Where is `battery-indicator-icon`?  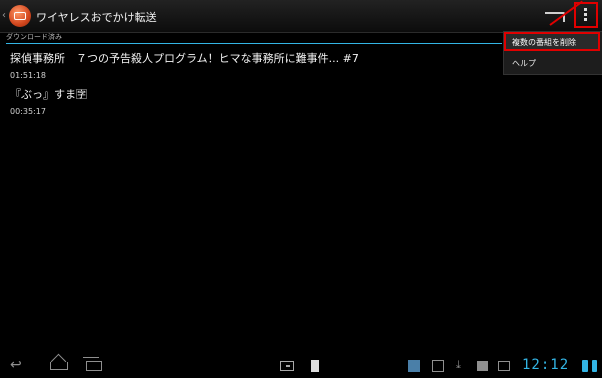
battery-indicator-icon is located at coordinates (594, 366).